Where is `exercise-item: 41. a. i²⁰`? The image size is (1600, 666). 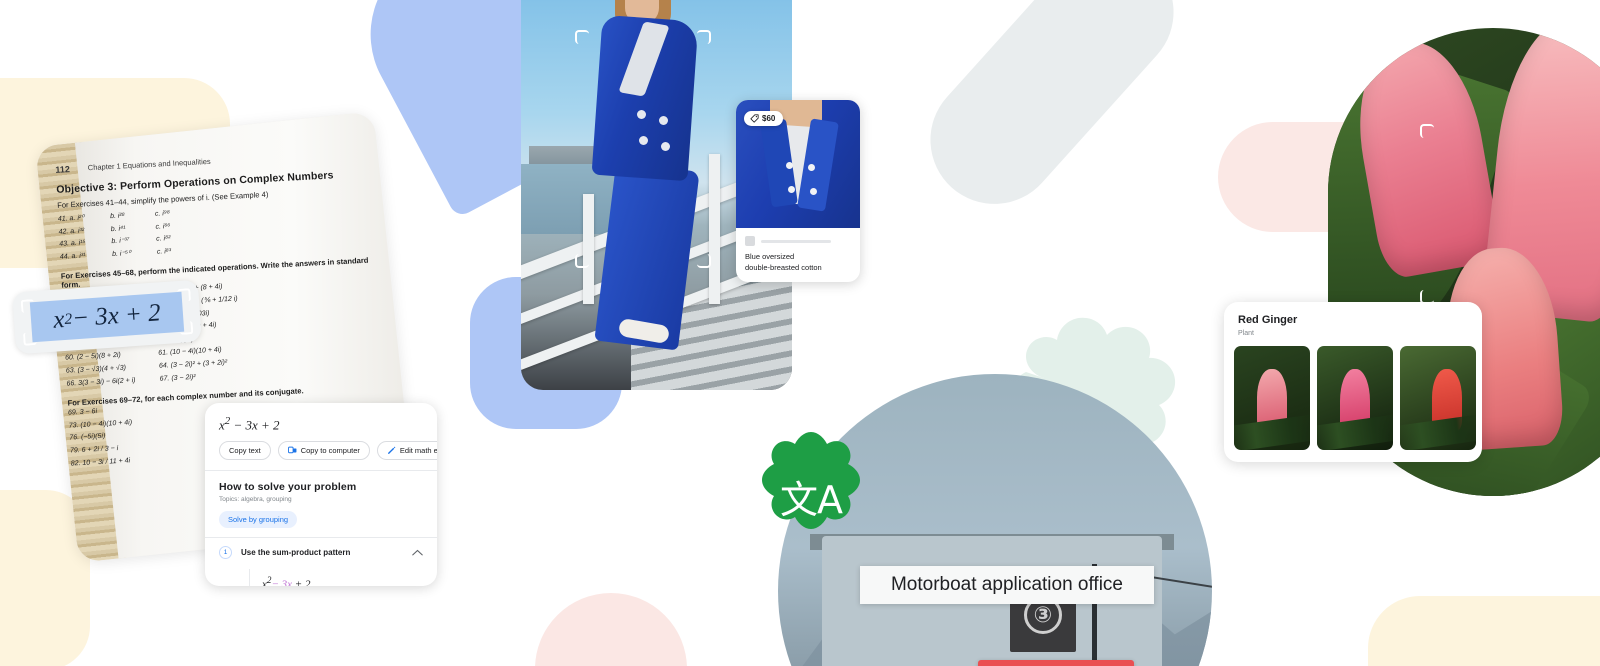 exercise-item: 41. a. i²⁰ is located at coordinates (71, 218).